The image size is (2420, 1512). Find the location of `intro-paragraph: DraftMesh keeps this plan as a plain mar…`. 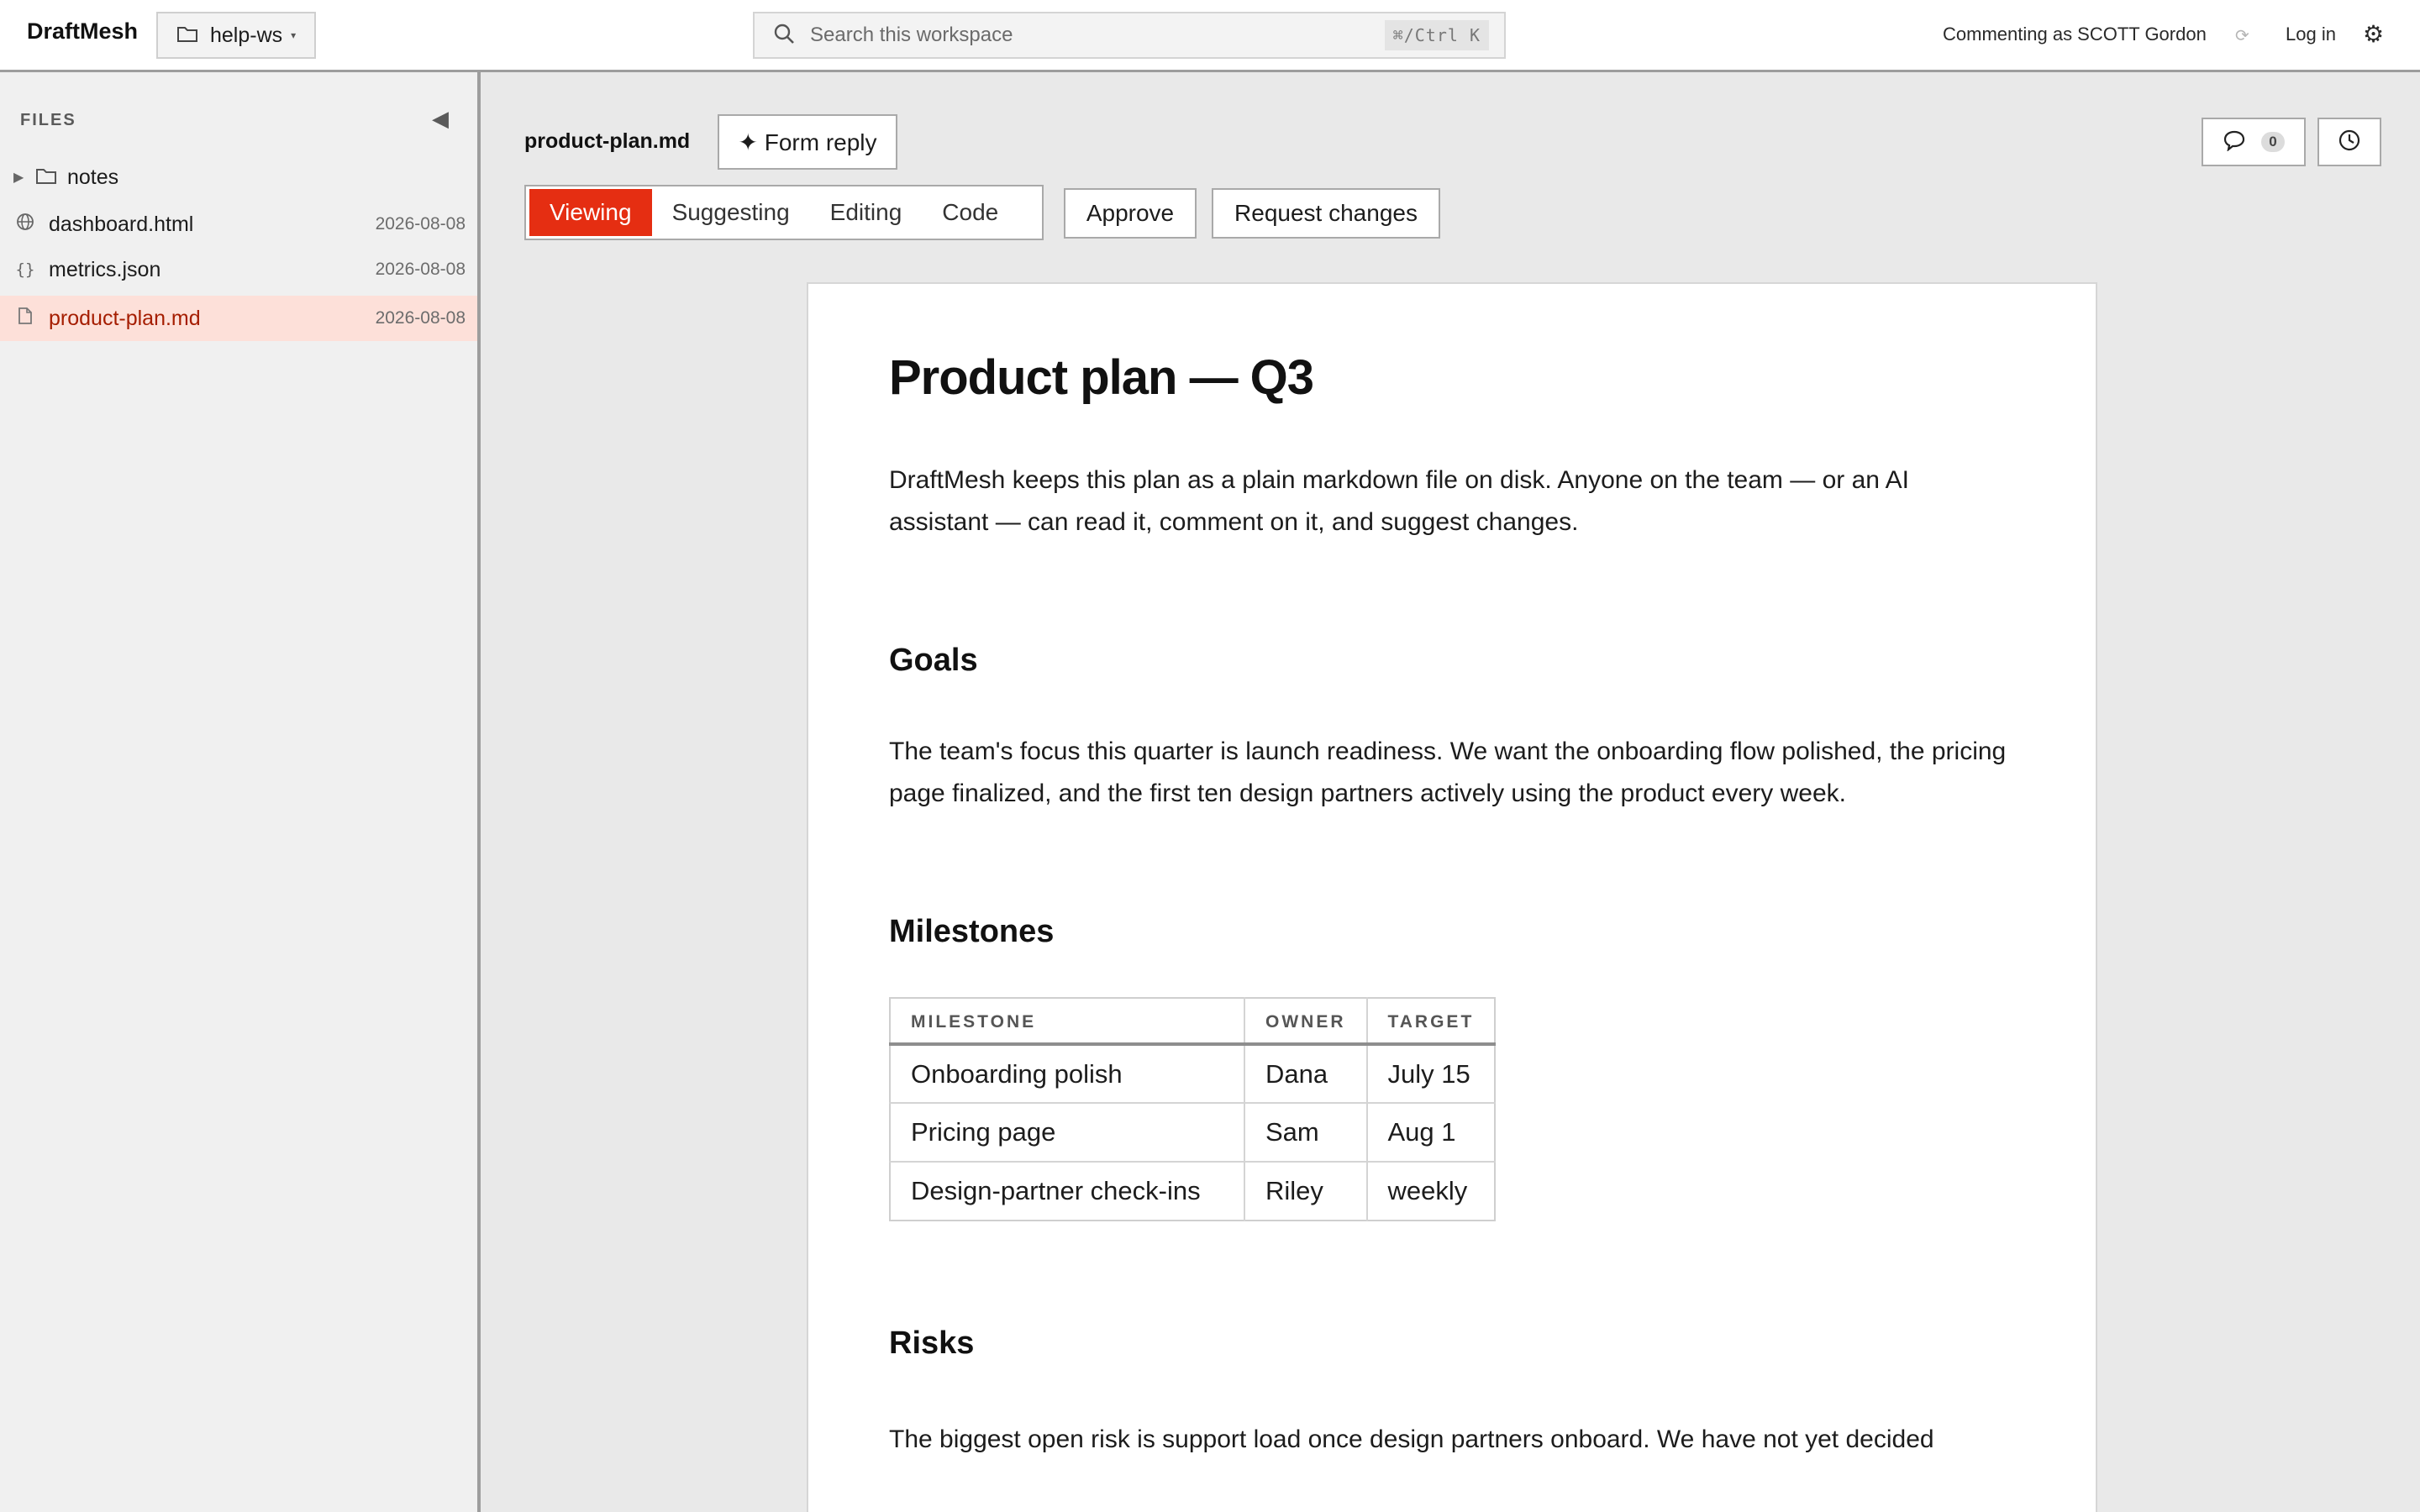

intro-paragraph: DraftMesh keeps this plan as a plain mar… is located at coordinates (1399, 501).